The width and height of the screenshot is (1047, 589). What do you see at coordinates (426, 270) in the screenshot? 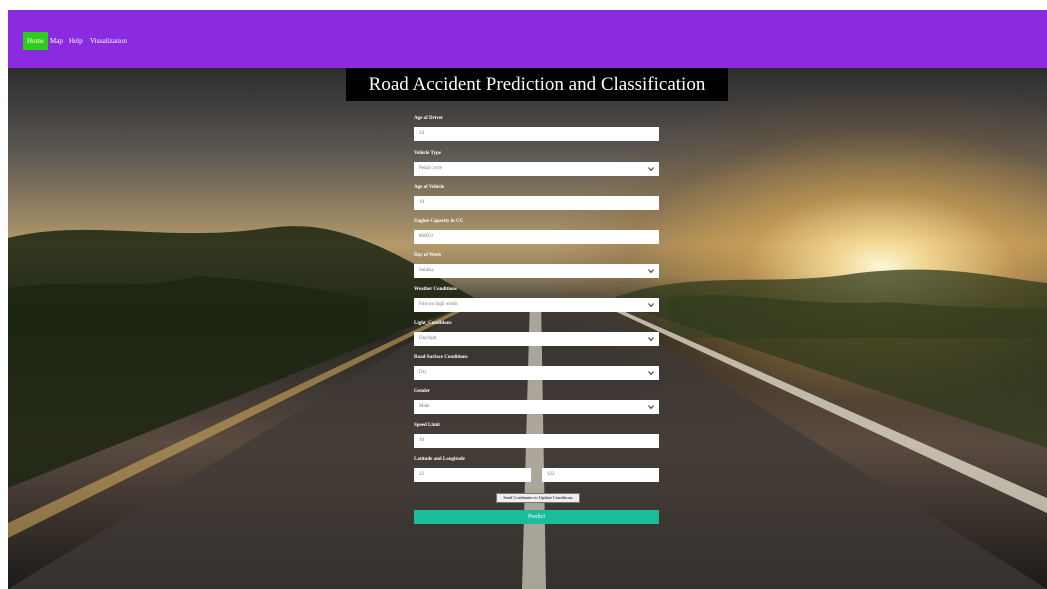
I see `day-of-week-value: Sunday` at bounding box center [426, 270].